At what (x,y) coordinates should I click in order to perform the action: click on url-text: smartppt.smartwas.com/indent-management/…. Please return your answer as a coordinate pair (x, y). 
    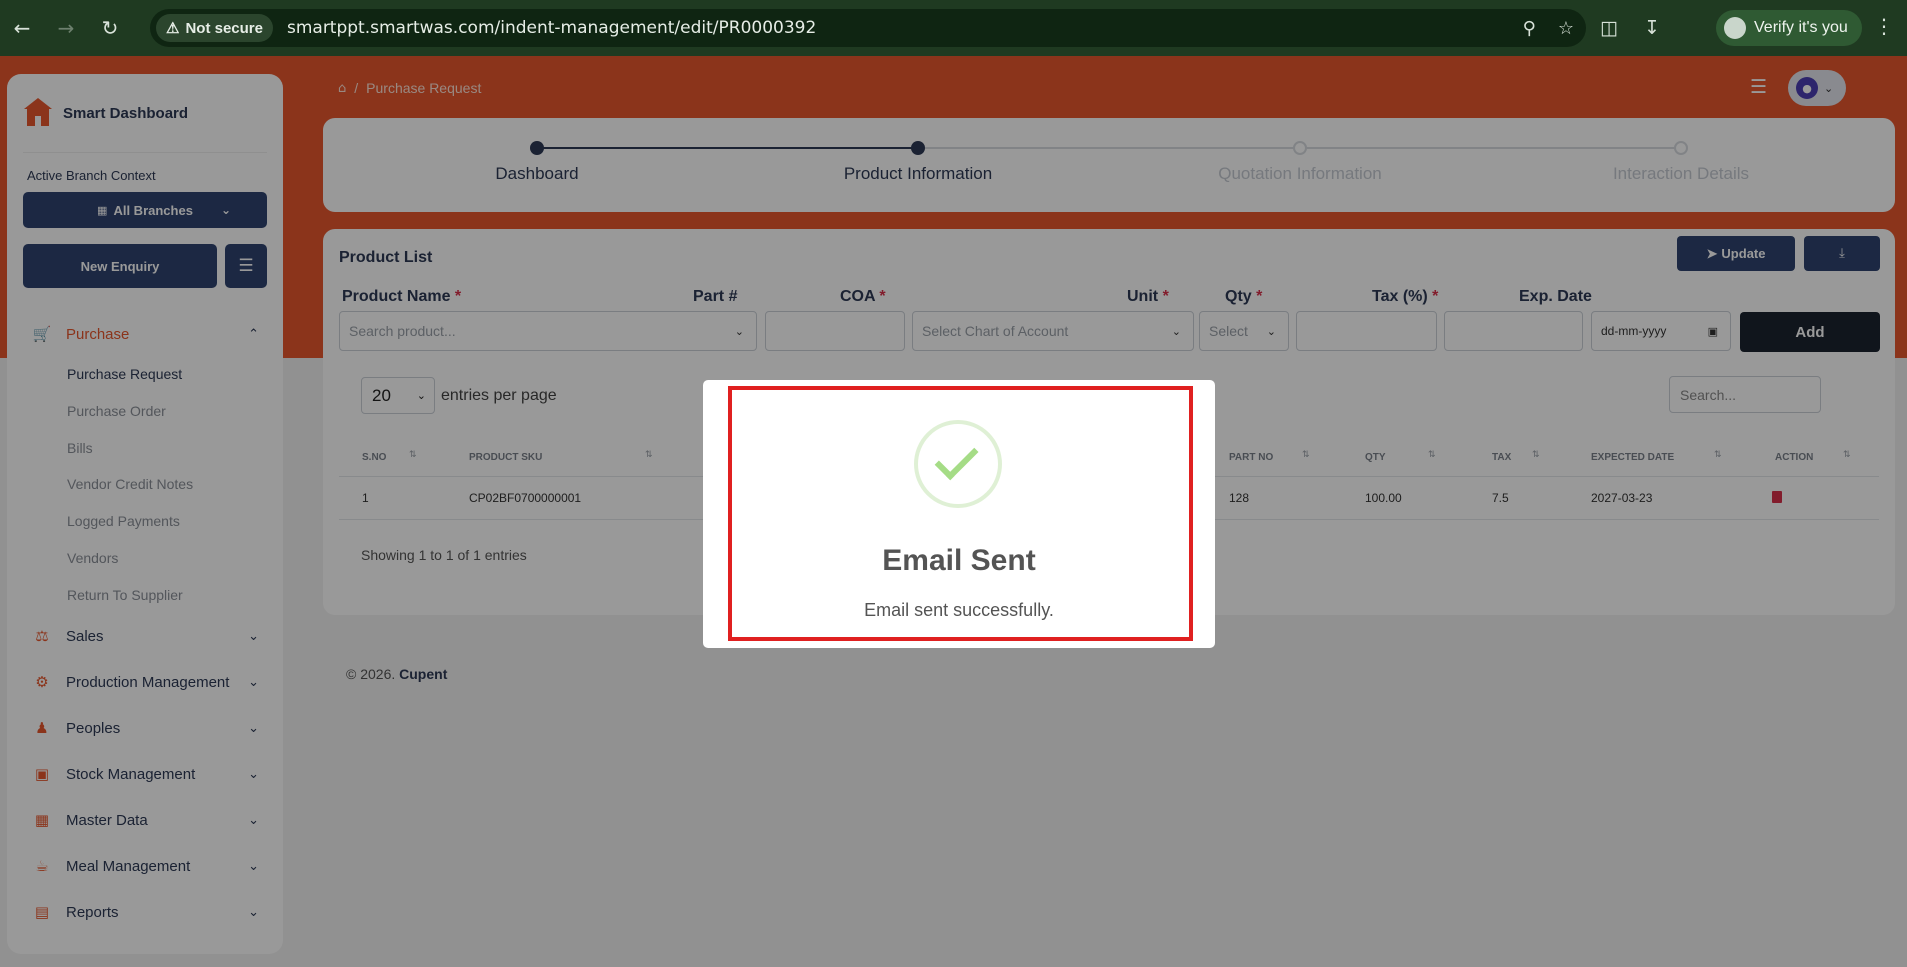
    Looking at the image, I should click on (551, 28).